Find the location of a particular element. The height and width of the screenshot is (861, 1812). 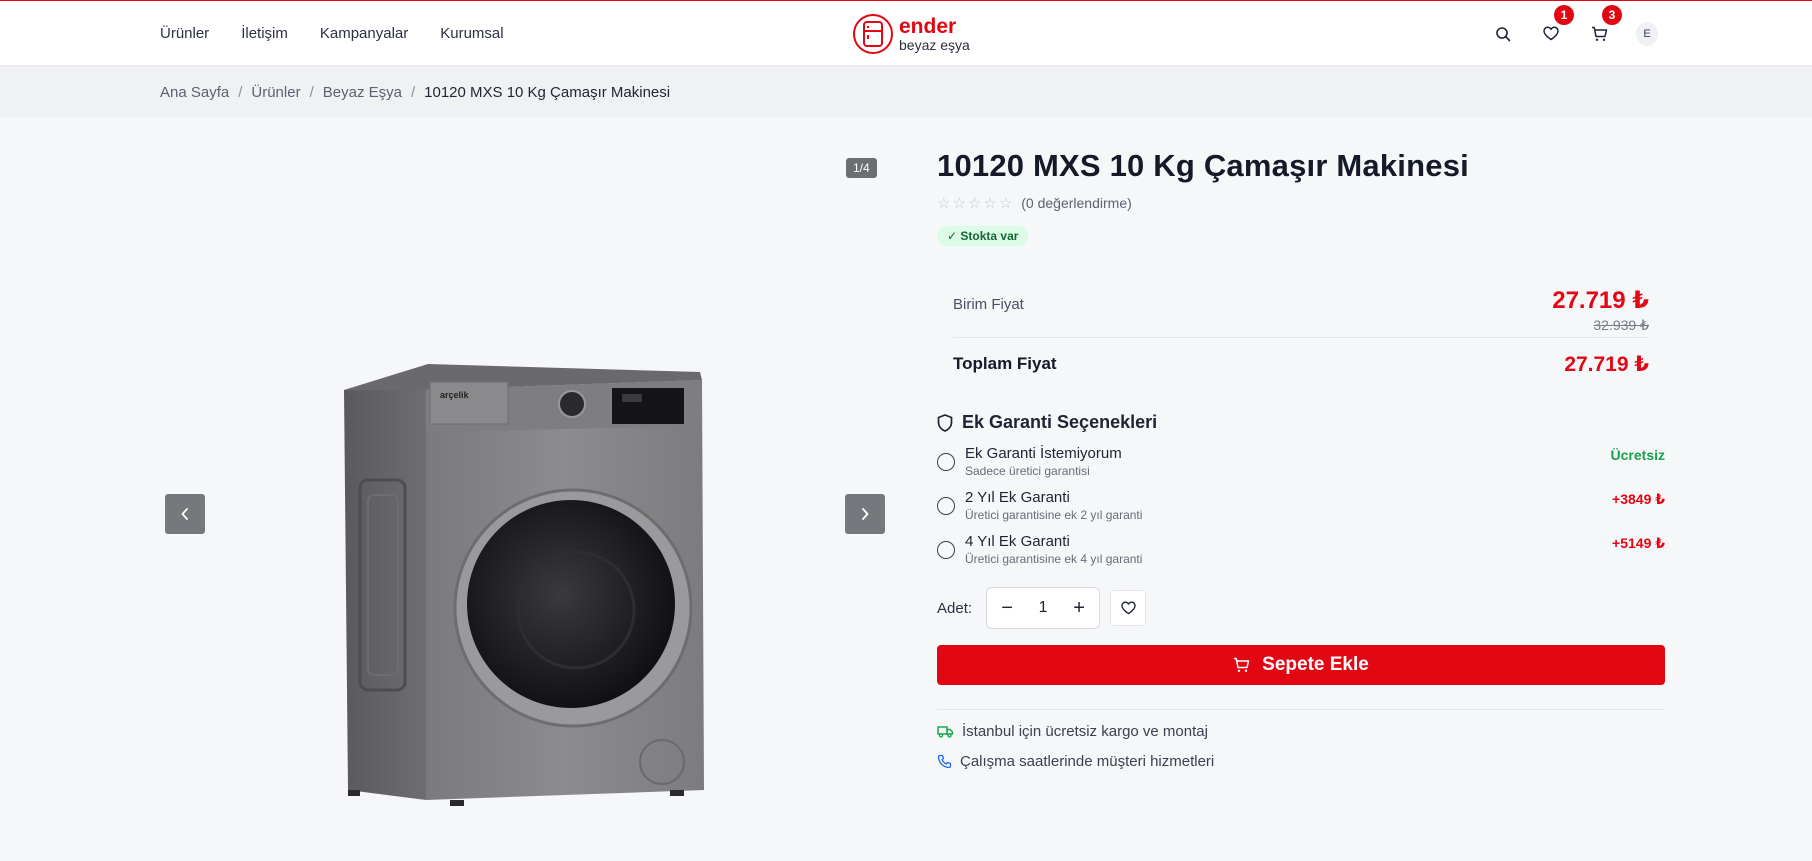

brand-tagline: beyaz eşya is located at coordinates (934, 45).